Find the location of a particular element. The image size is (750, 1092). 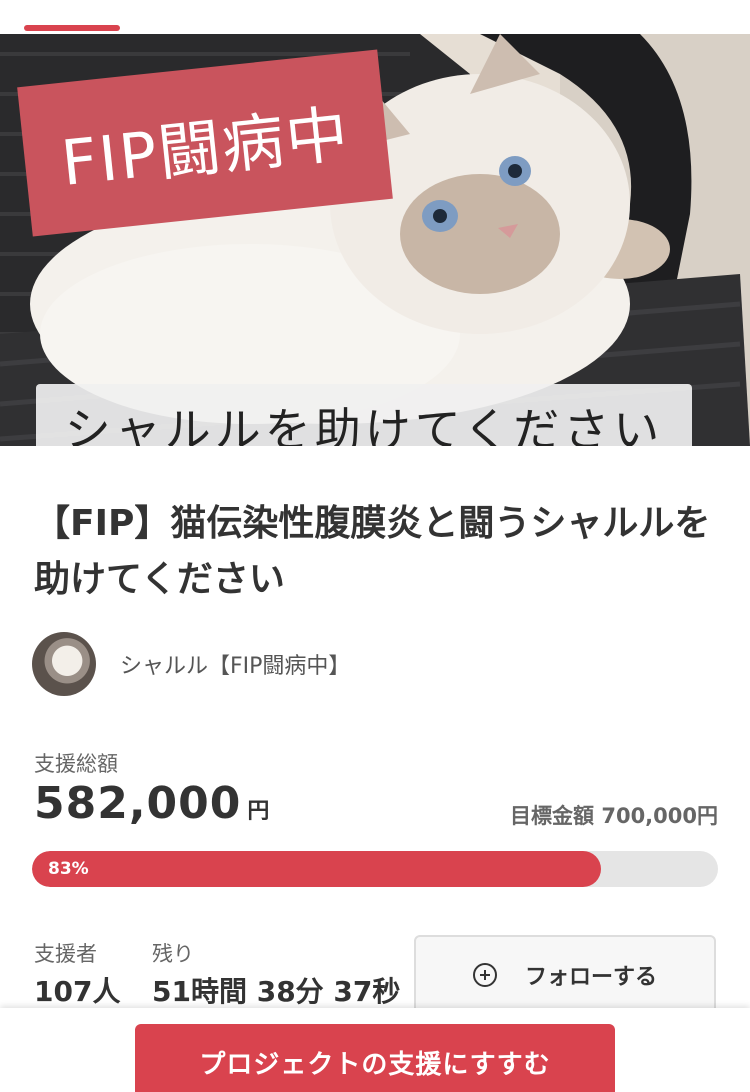

funding-progress-bar: 83% is located at coordinates (375, 869).